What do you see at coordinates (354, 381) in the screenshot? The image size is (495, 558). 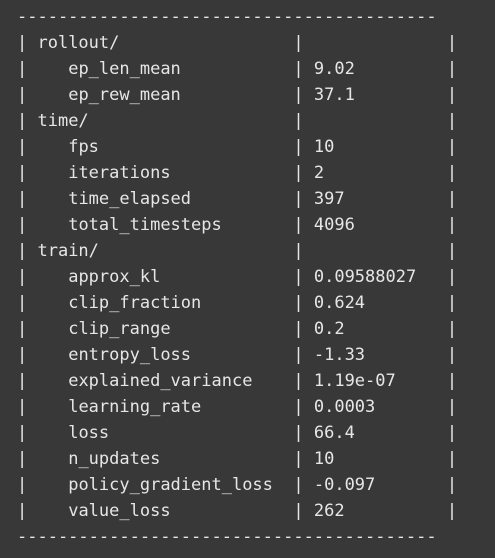 I see `metric-value: 1.19e-07` at bounding box center [354, 381].